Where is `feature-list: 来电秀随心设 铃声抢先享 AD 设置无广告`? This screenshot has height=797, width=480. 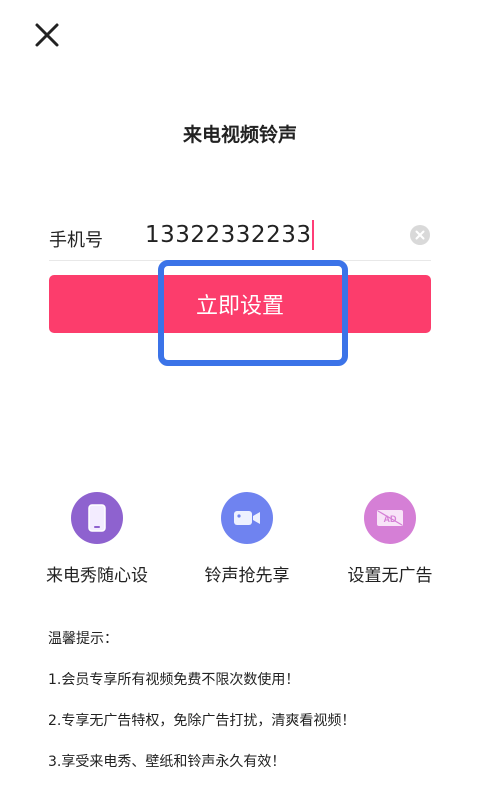
feature-list: 来电秀随心设 铃声抢先享 AD 设置无广告 is located at coordinates (240, 542).